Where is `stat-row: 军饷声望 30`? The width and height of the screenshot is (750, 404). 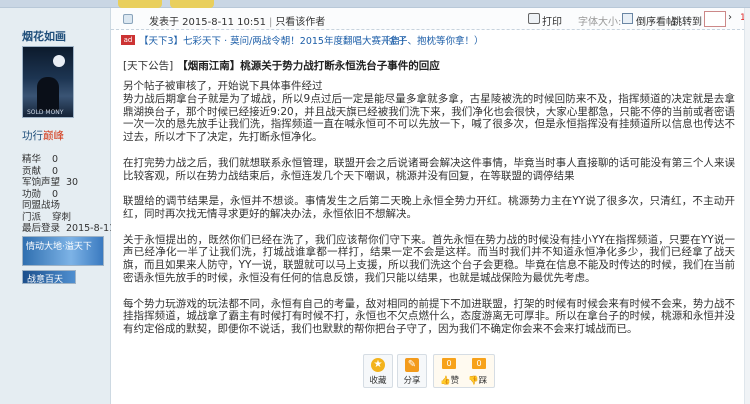
stat-row: 军饷声望 30 is located at coordinates (65, 183).